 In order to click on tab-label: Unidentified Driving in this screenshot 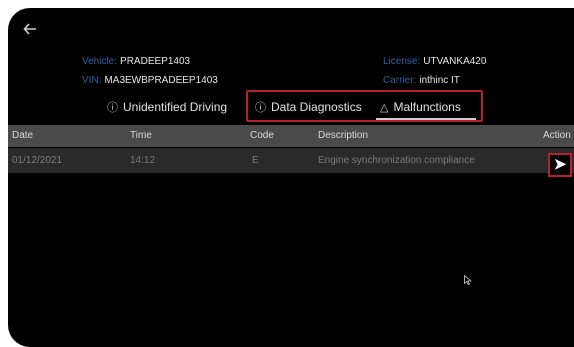, I will do `click(175, 107)`.